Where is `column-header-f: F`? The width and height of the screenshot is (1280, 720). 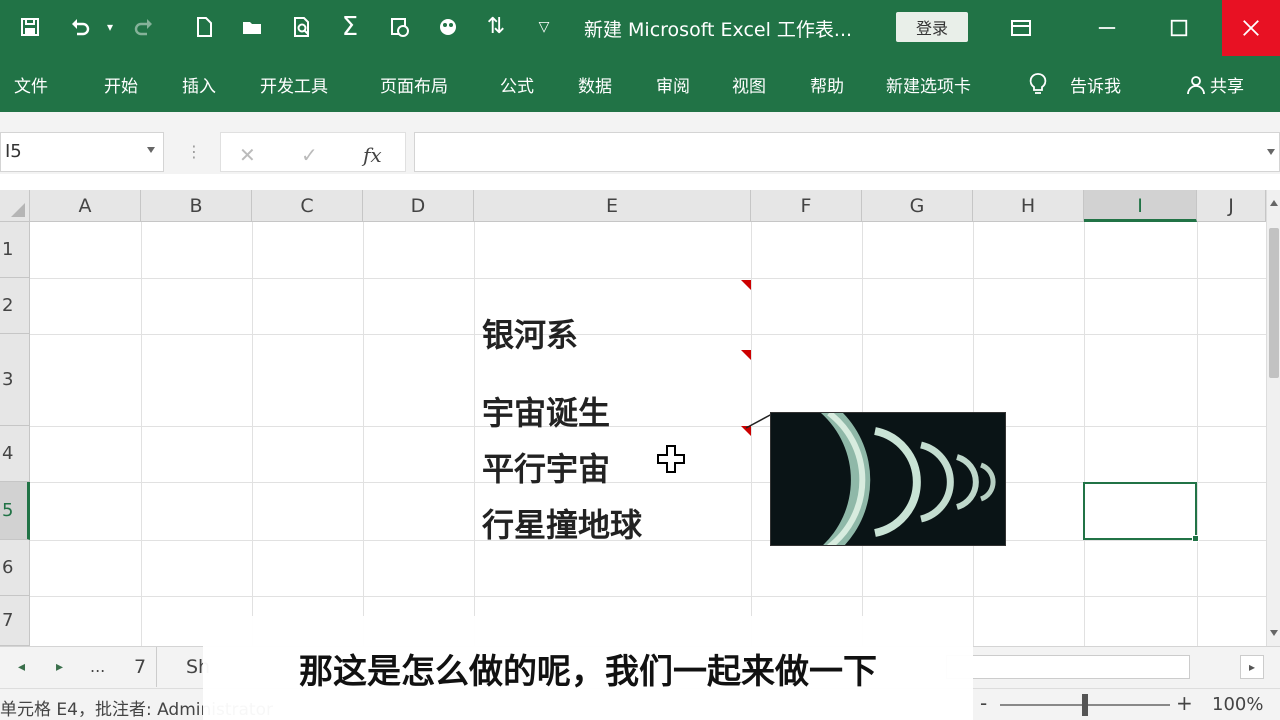
column-header-f: F is located at coordinates (806, 206).